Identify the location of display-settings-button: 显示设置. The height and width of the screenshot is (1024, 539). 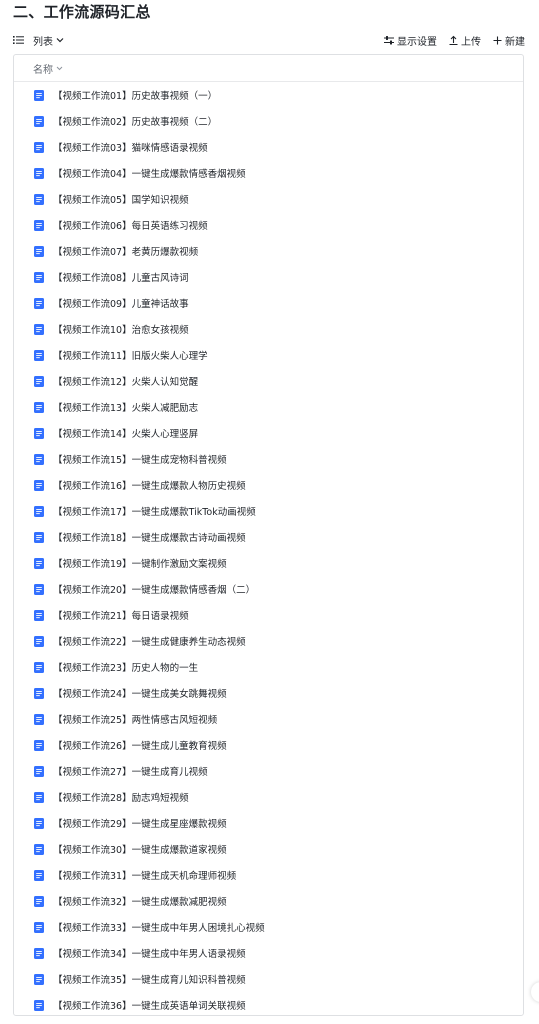
(410, 40).